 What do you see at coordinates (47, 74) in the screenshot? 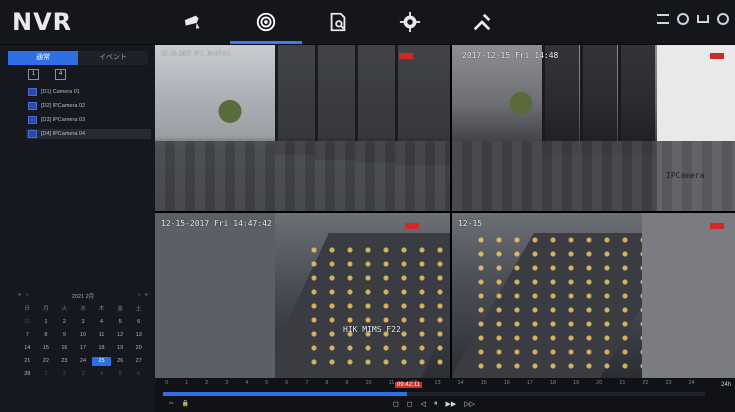
I see `view-buttons: 1 4` at bounding box center [47, 74].